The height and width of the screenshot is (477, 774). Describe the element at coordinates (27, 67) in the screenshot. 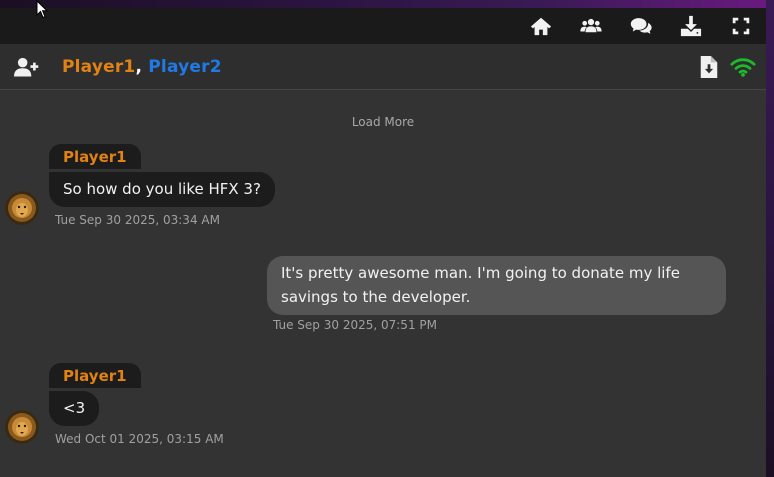

I see `add-user-icon` at that location.